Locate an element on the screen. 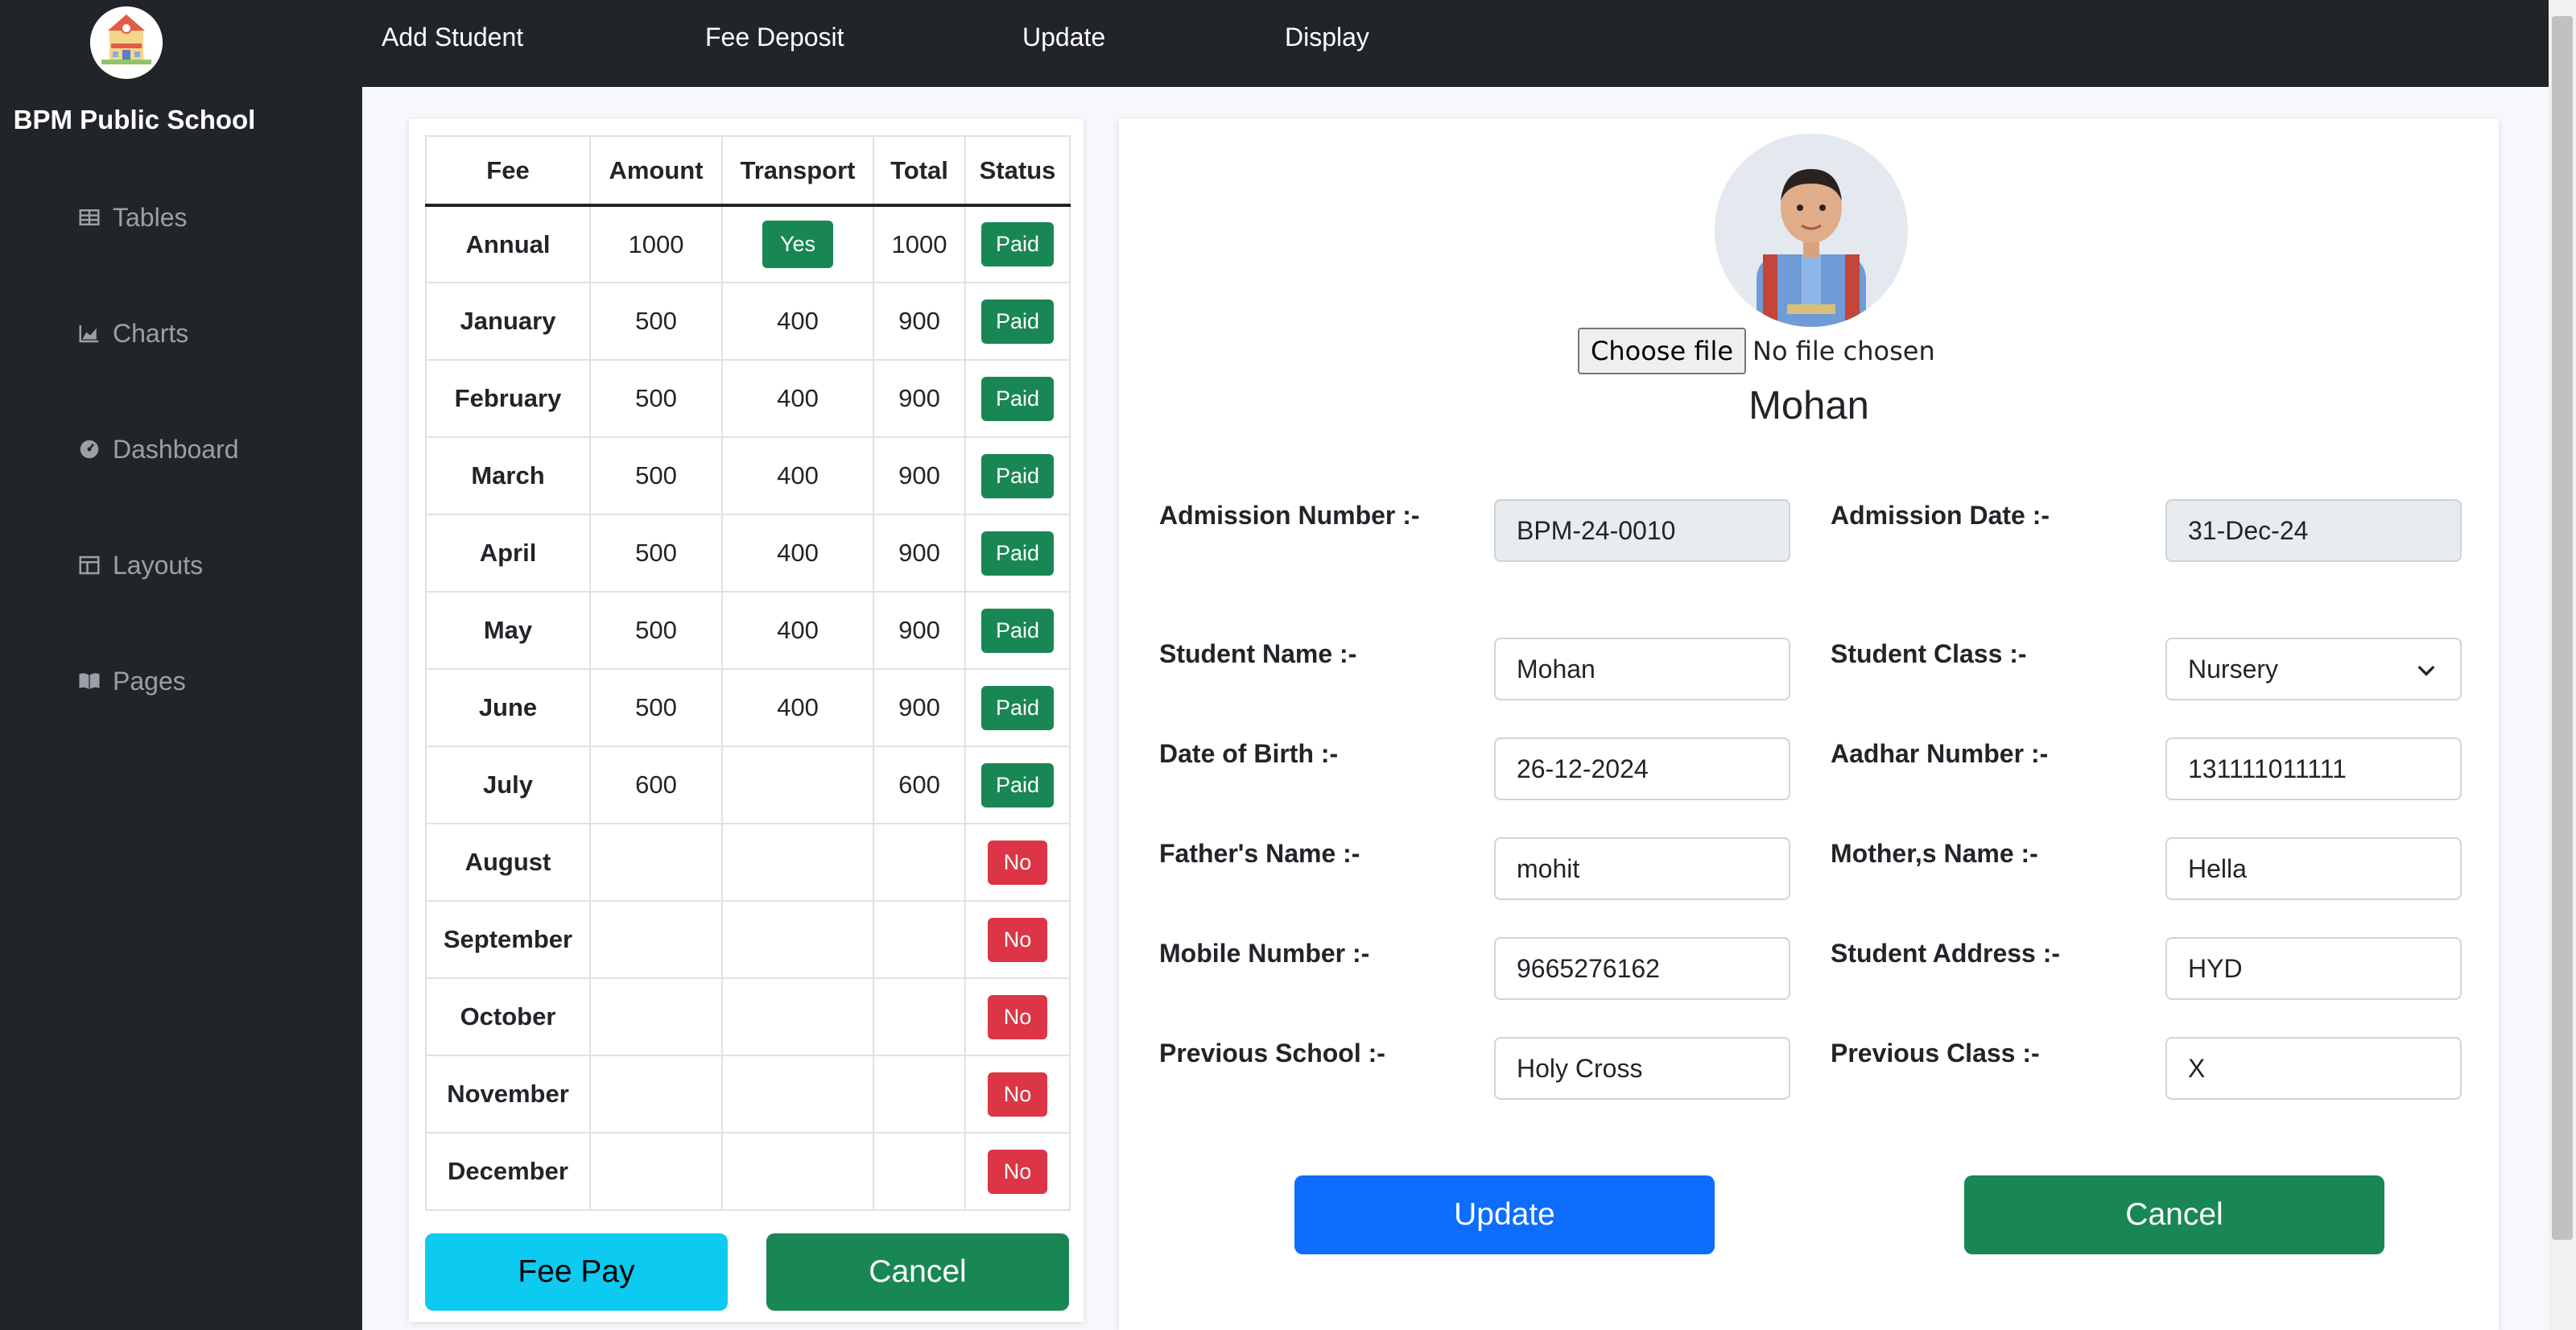 Image resolution: width=2576 pixels, height=1330 pixels. father-name-field: mohit is located at coordinates (1642, 869).